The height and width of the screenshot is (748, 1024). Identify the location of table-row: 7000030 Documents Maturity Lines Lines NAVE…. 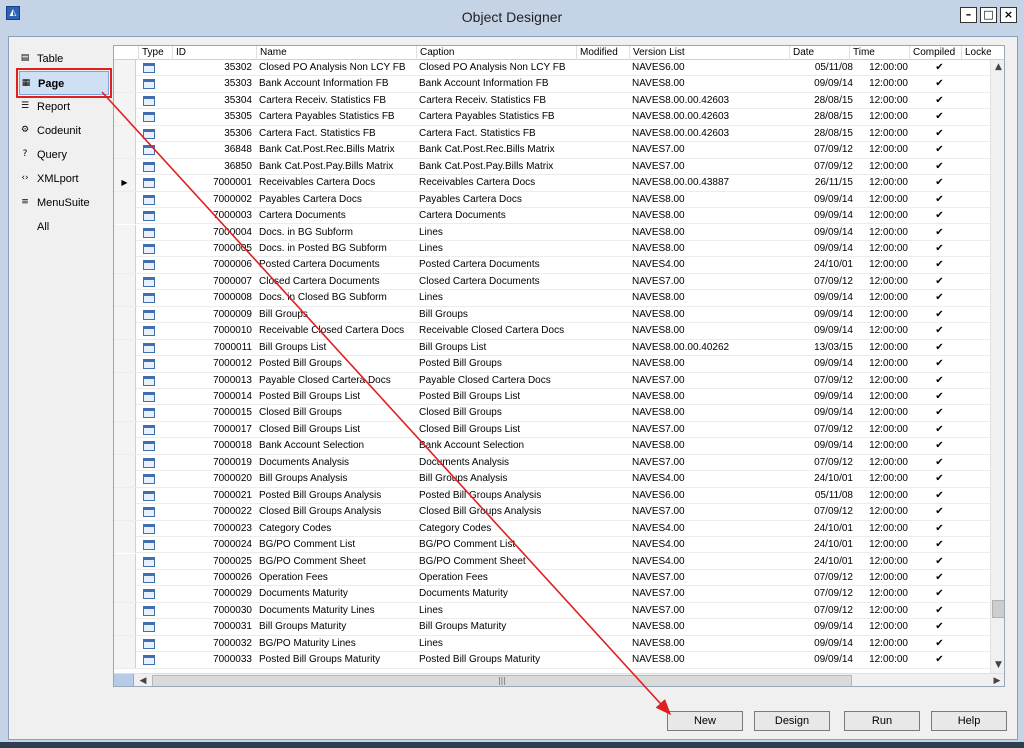
(552, 611).